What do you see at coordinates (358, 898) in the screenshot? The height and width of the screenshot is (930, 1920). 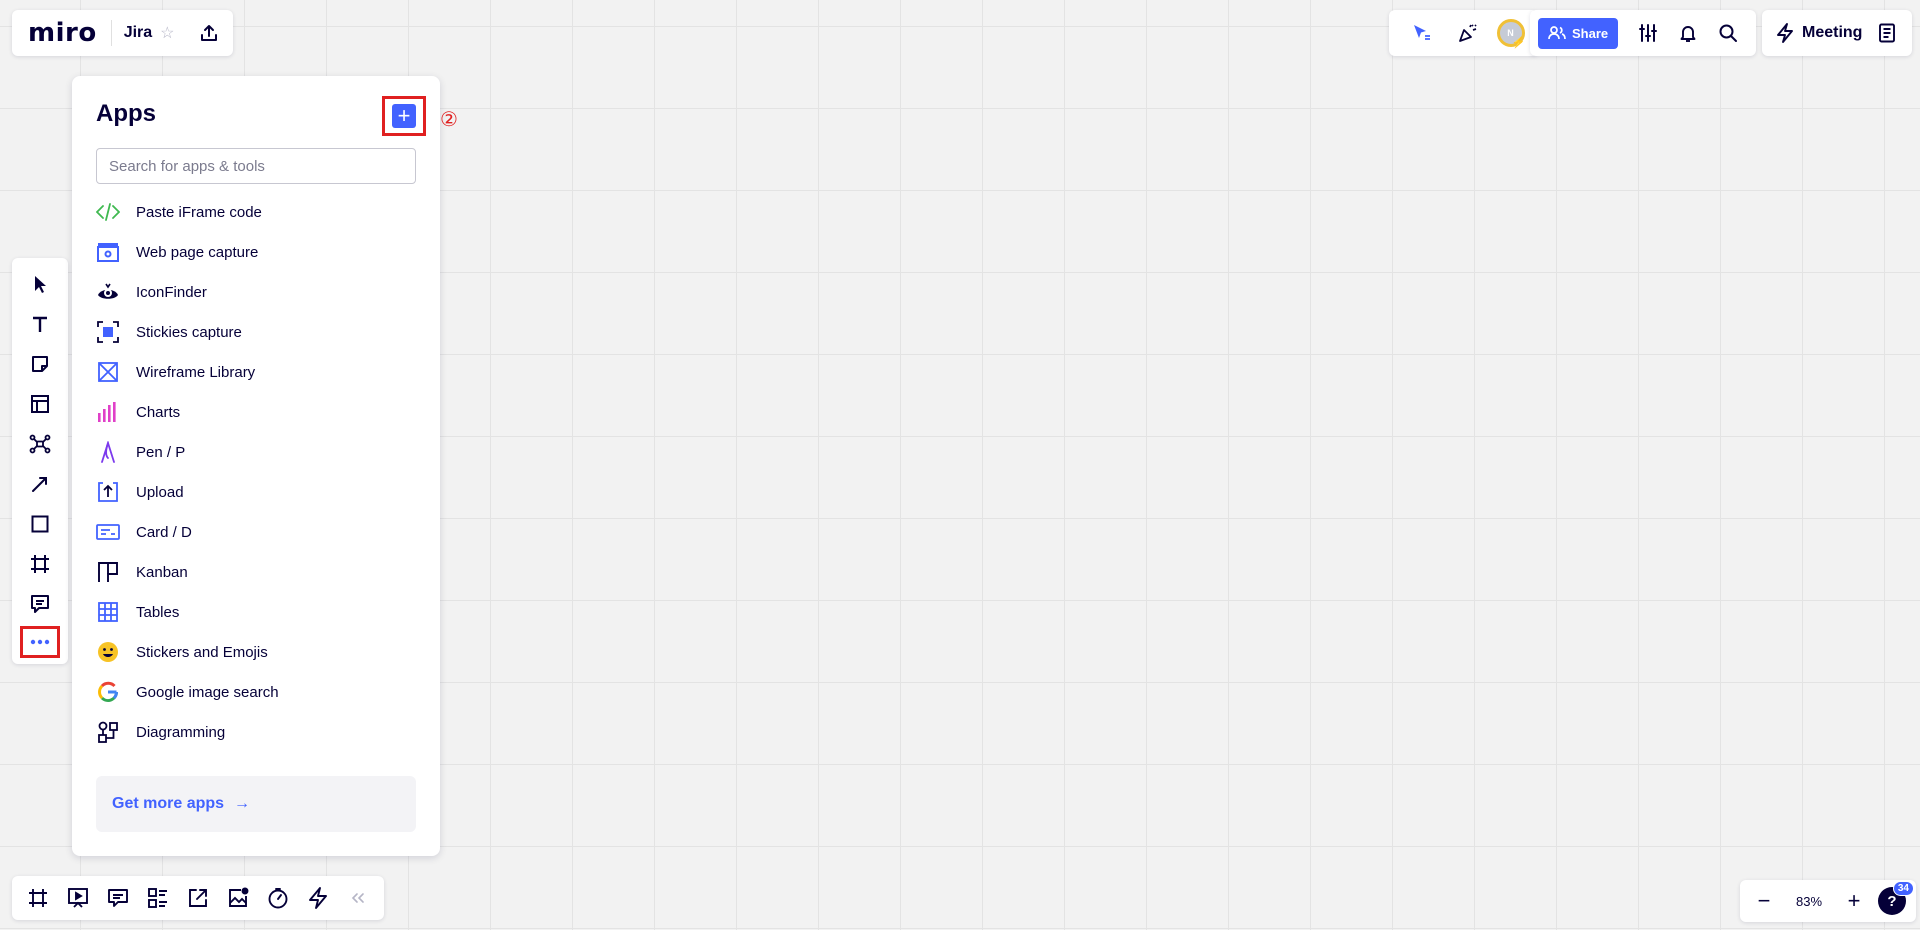 I see `collapse-icon` at bounding box center [358, 898].